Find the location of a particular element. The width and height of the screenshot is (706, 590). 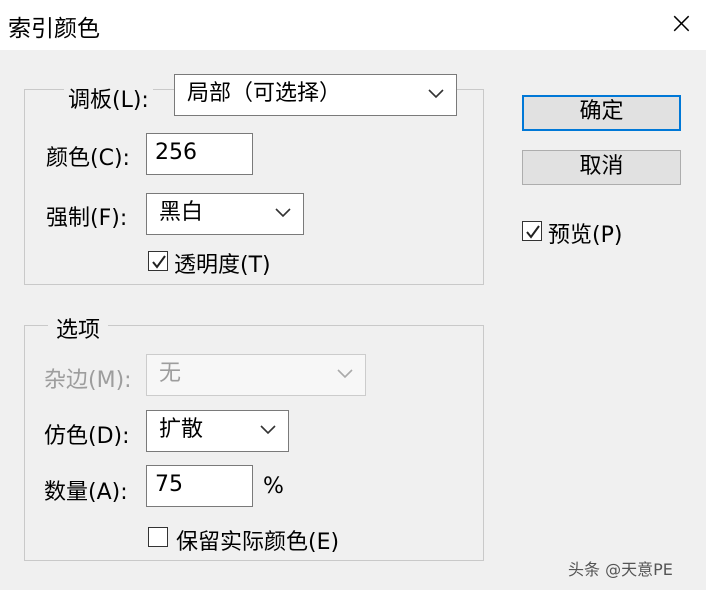

forced-label: 强制(F): is located at coordinates (87, 218).